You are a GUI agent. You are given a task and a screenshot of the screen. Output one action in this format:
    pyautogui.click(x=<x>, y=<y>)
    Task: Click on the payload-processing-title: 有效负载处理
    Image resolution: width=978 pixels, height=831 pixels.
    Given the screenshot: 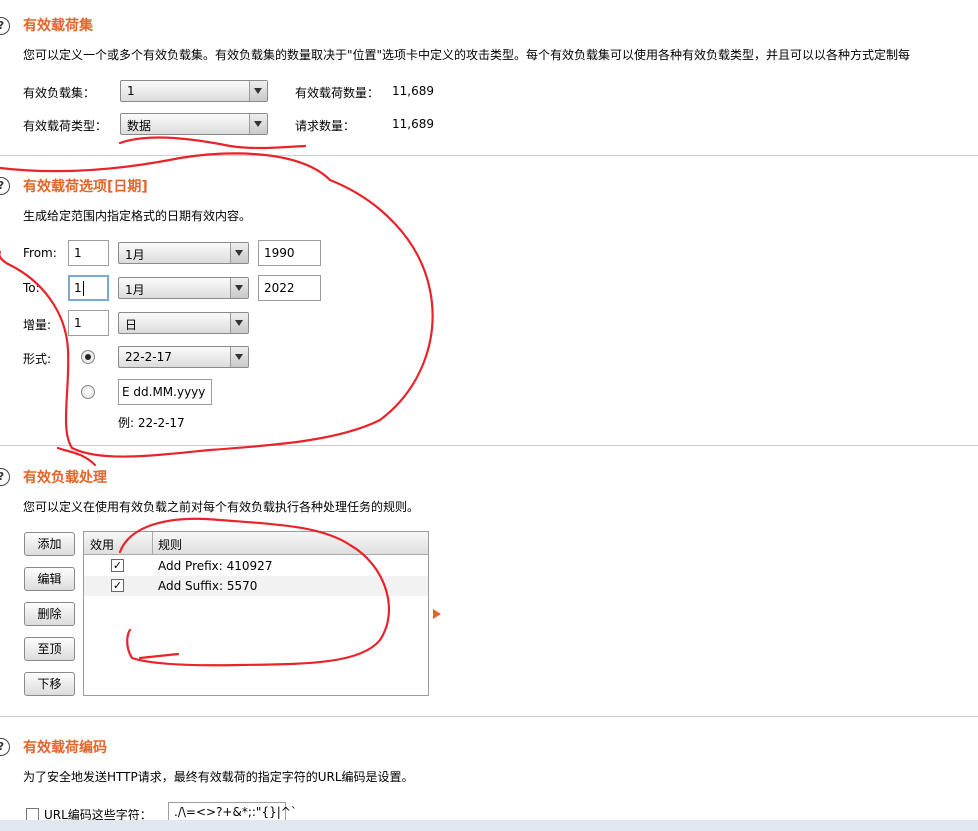 What is the action you would take?
    pyautogui.click(x=65, y=478)
    